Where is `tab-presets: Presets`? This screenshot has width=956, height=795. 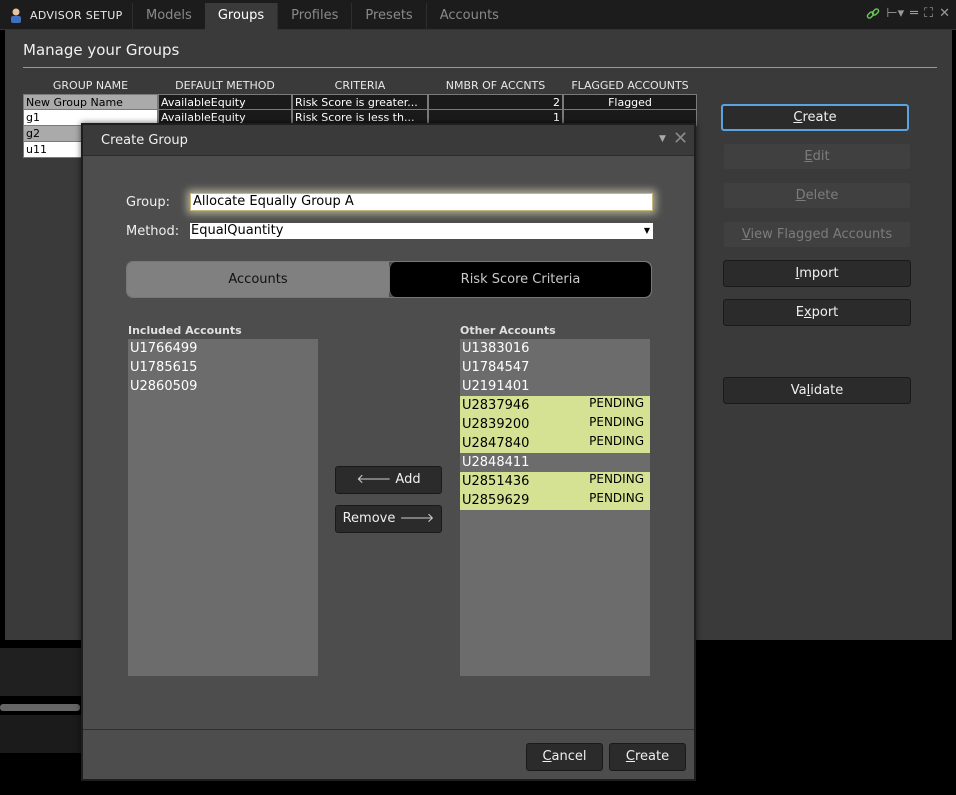 tab-presets: Presets is located at coordinates (388, 16).